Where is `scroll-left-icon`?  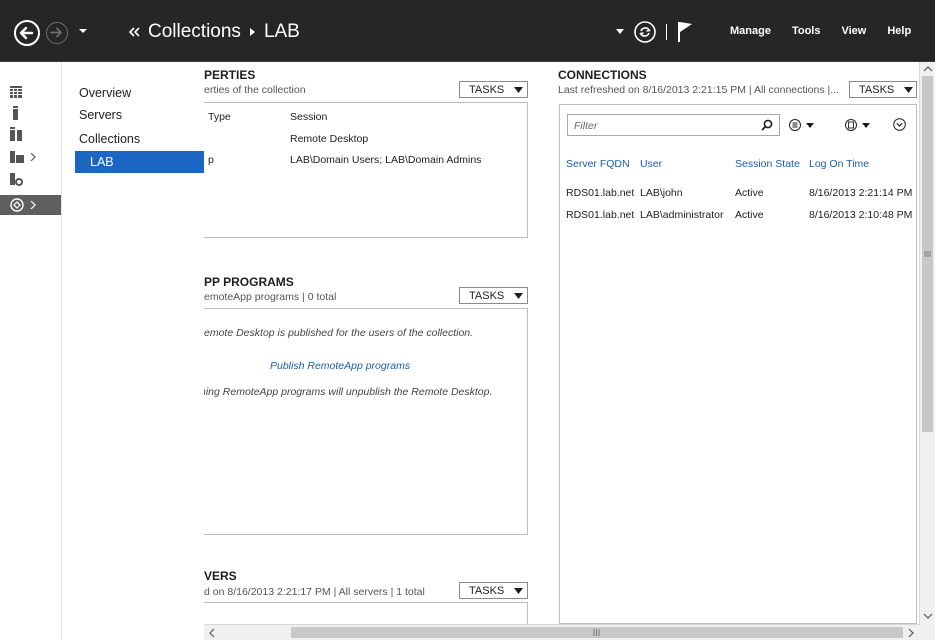 scroll-left-icon is located at coordinates (212, 633).